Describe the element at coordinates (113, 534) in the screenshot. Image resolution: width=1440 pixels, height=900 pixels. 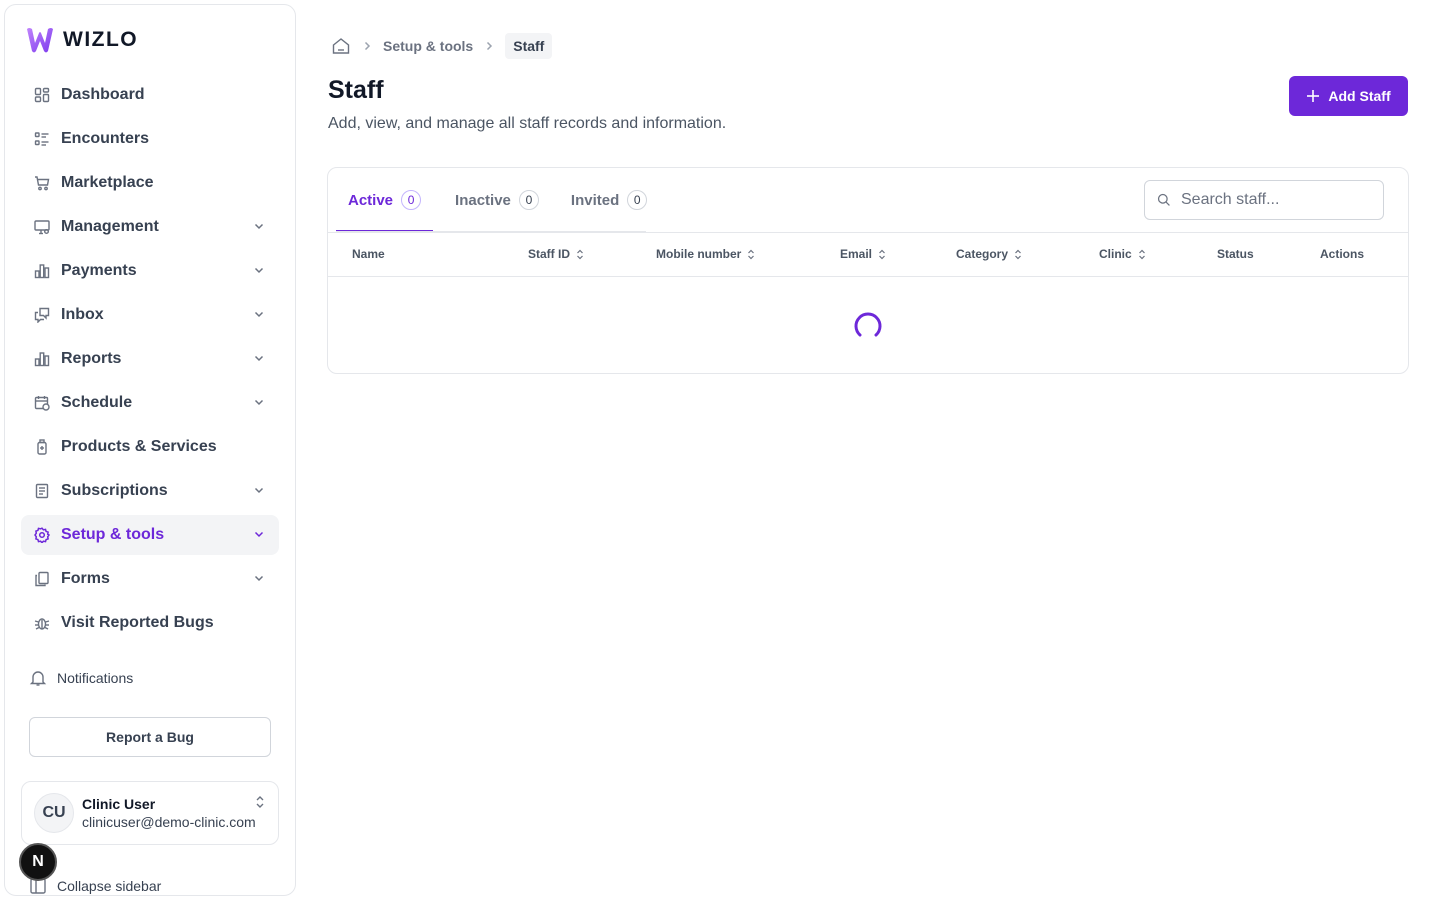
I see `sidebar-item-label: Setup & tools` at that location.